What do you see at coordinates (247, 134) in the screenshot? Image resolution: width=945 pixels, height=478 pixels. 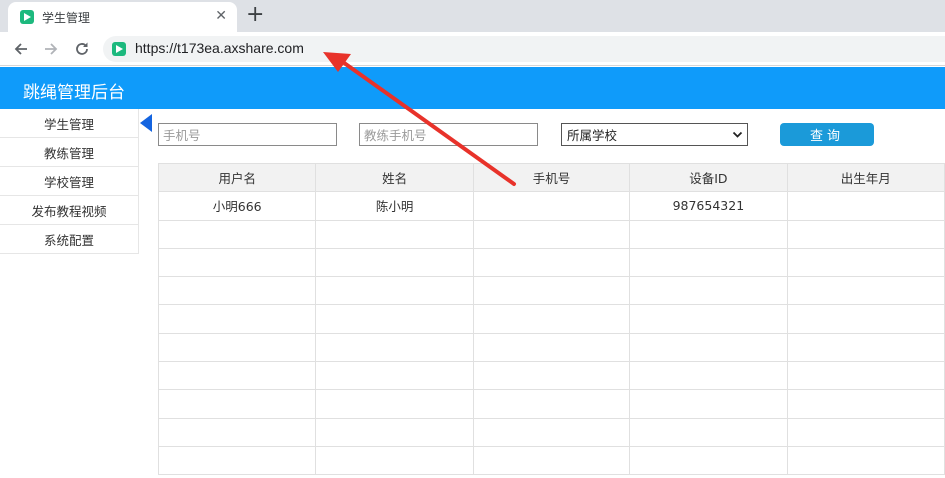 I see `phone-input: 手机号` at bounding box center [247, 134].